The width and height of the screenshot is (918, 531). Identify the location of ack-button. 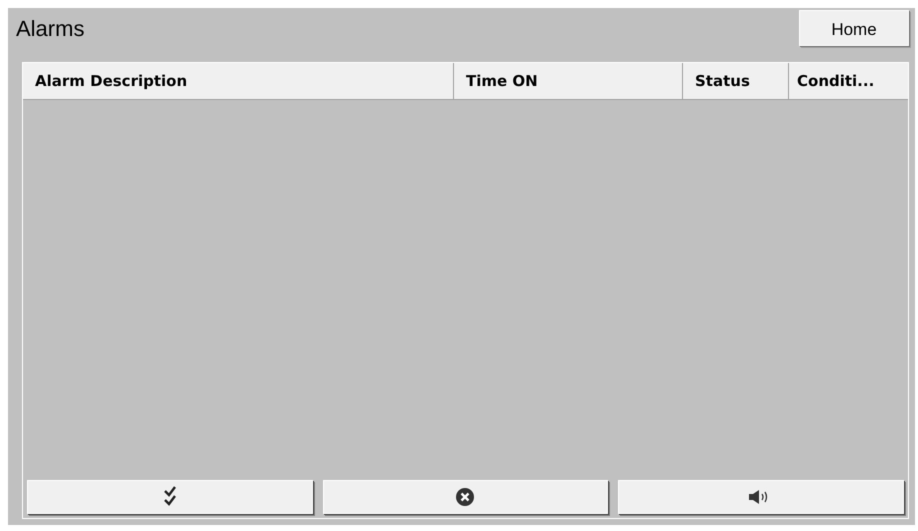
(170, 497).